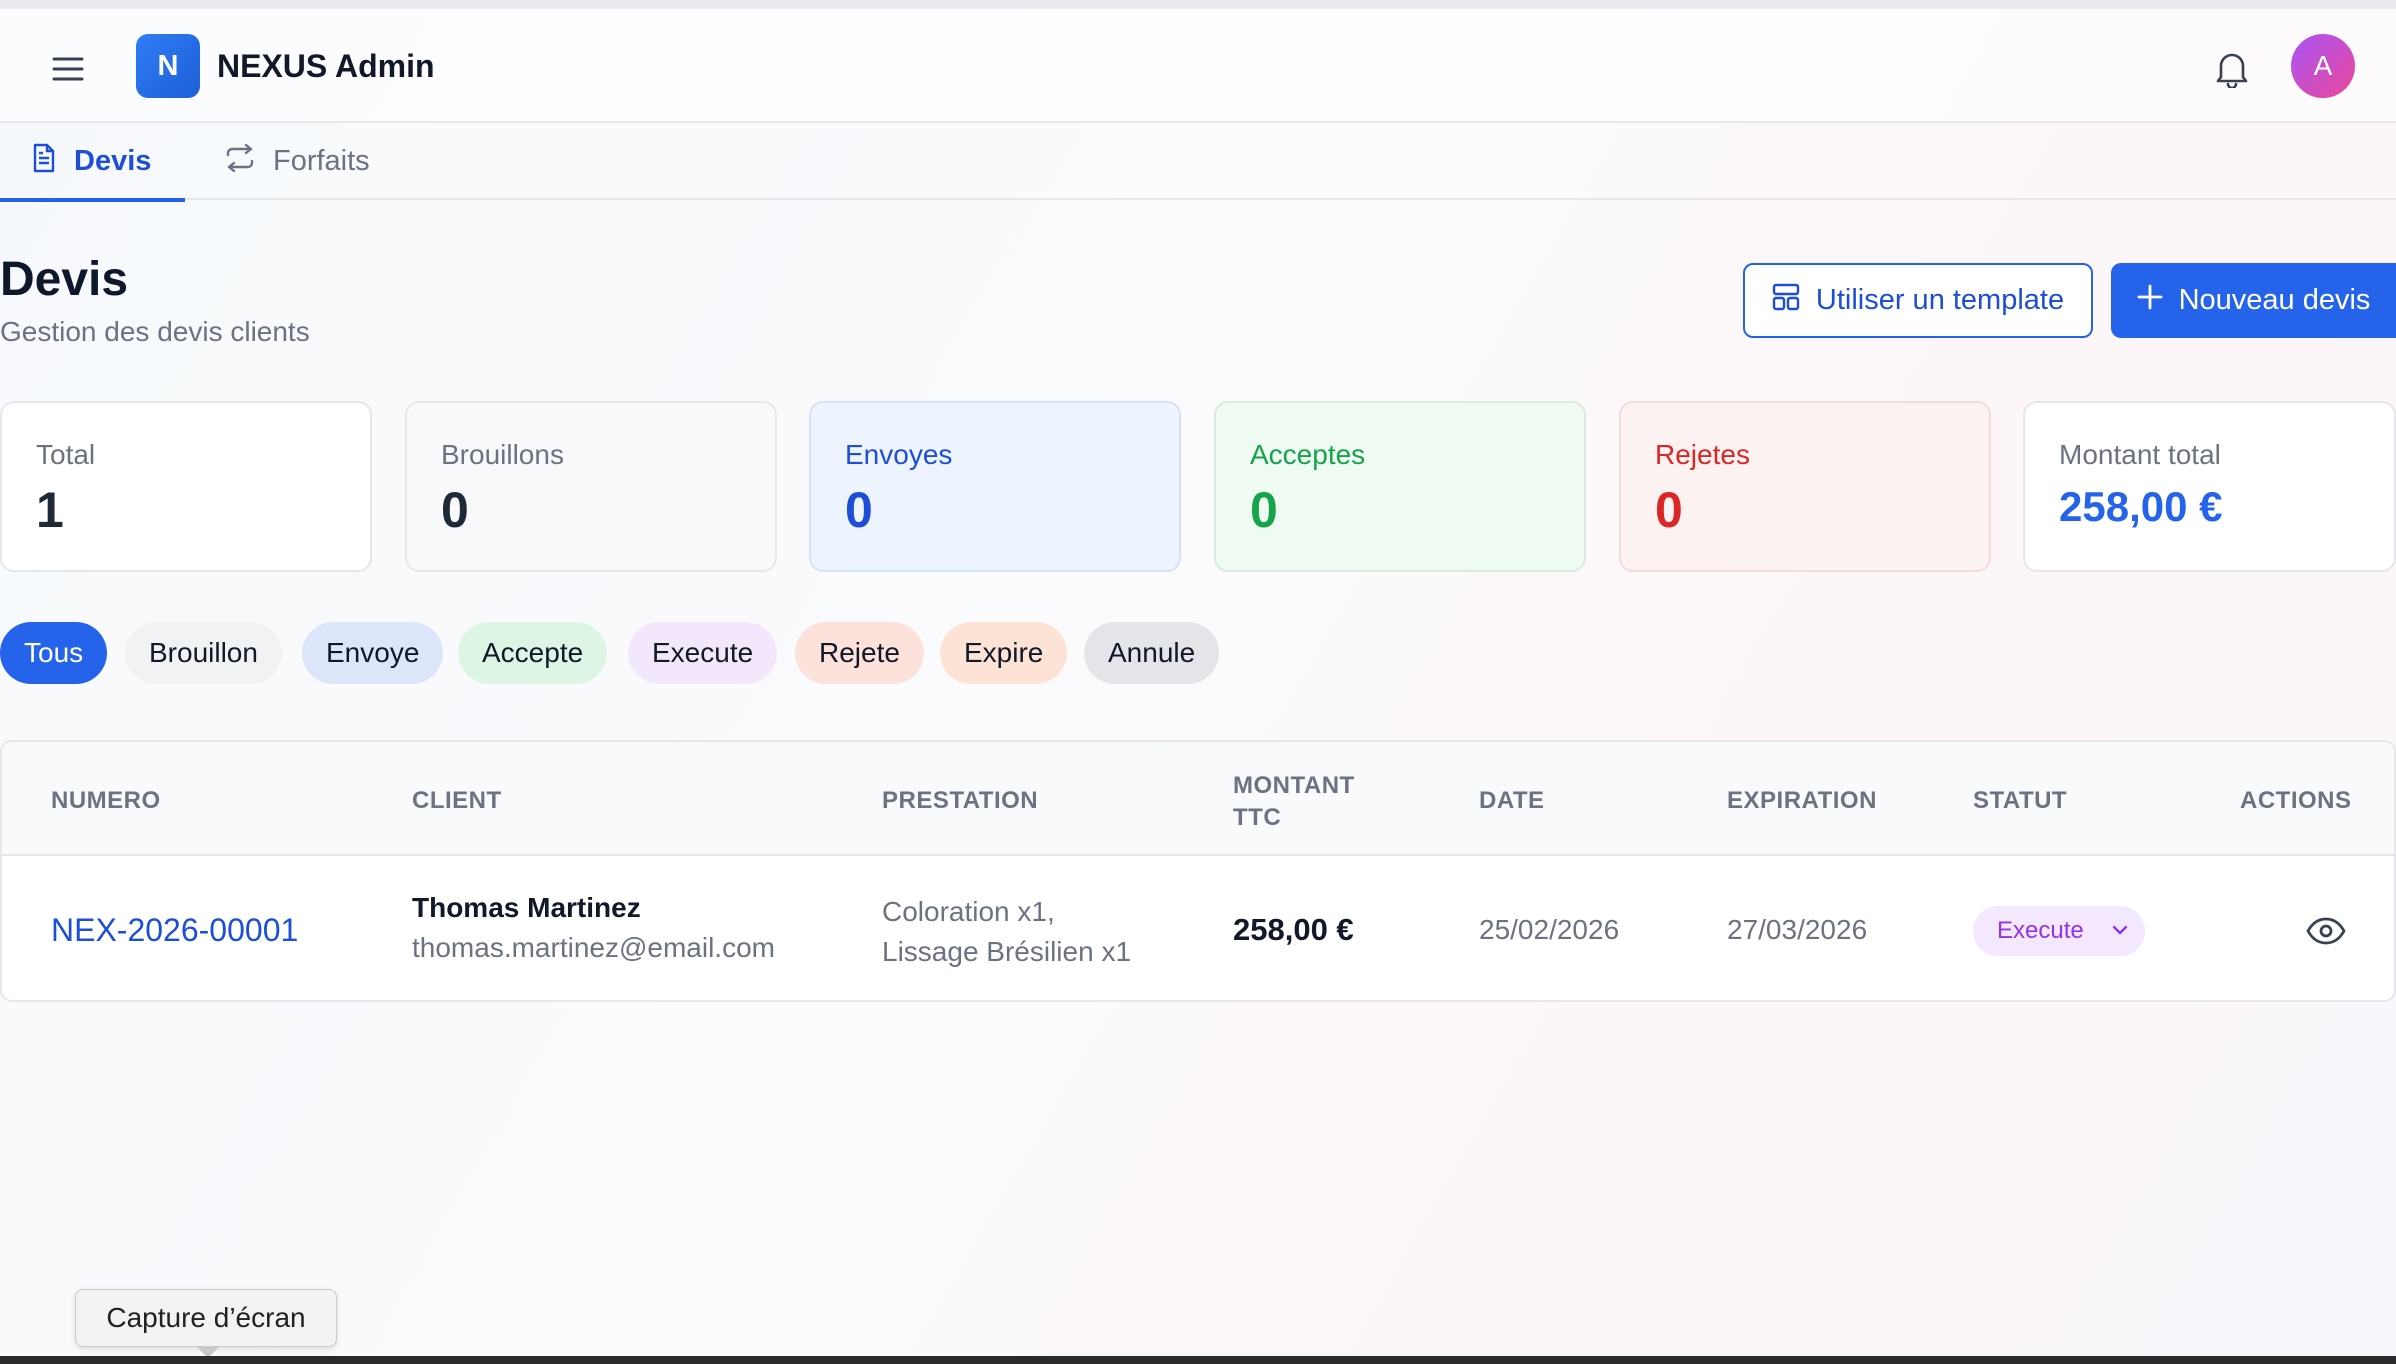  What do you see at coordinates (64, 279) in the screenshot?
I see `page-title: Devis` at bounding box center [64, 279].